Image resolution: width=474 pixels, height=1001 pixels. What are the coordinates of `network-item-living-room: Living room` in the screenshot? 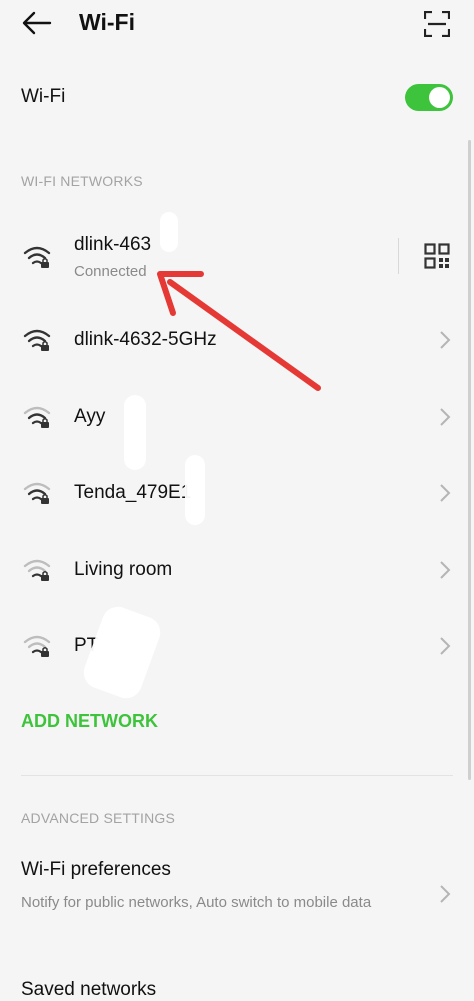 It's located at (237, 570).